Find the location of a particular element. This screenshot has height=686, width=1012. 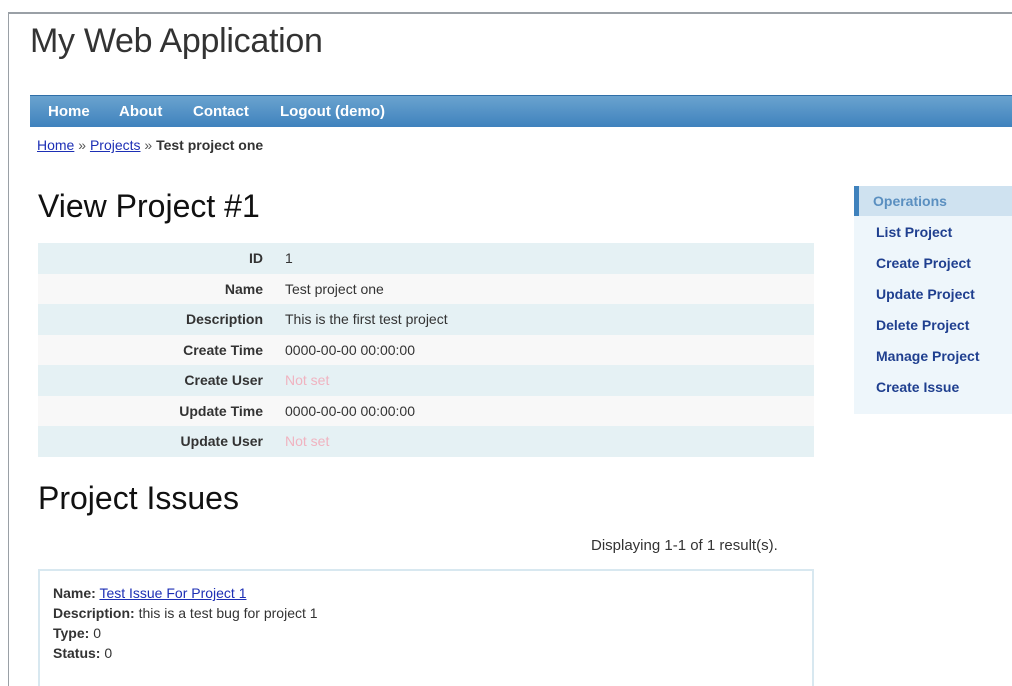

detail-row: Create Time 0000-00-00 00:00:00 is located at coordinates (426, 349).